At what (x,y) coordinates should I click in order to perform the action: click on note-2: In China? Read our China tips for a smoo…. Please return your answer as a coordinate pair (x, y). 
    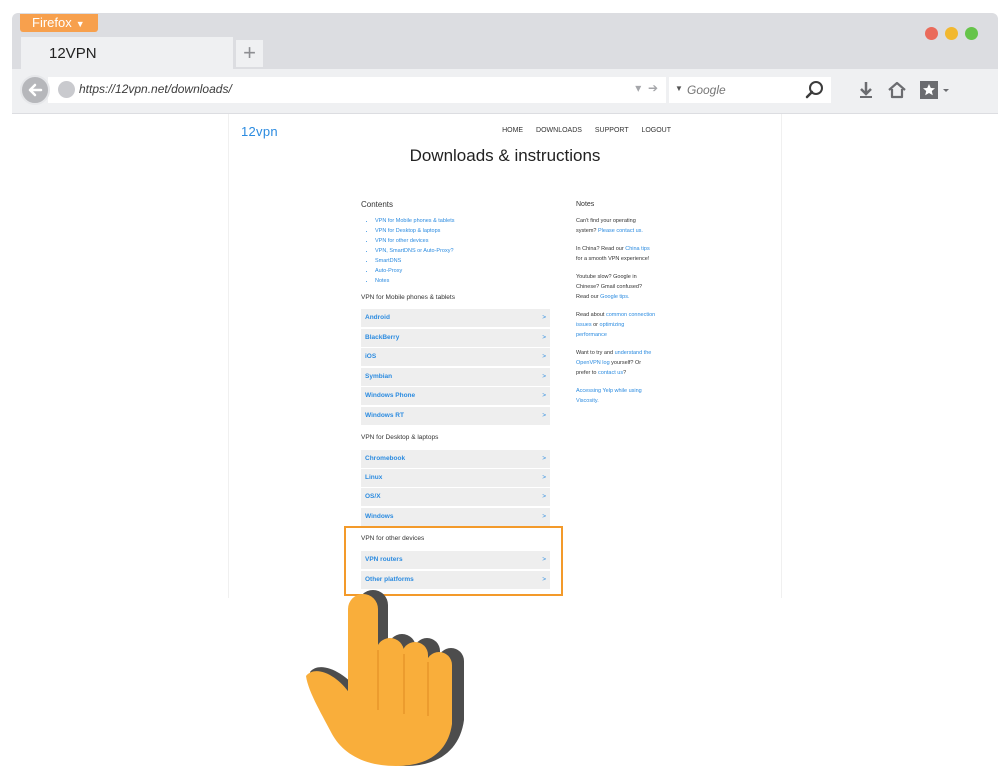
    Looking at the image, I should click on (616, 254).